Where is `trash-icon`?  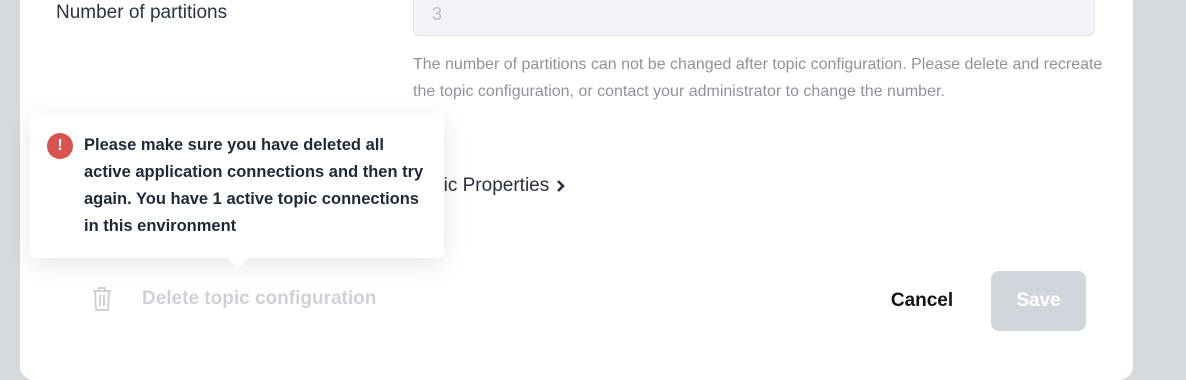 trash-icon is located at coordinates (102, 299).